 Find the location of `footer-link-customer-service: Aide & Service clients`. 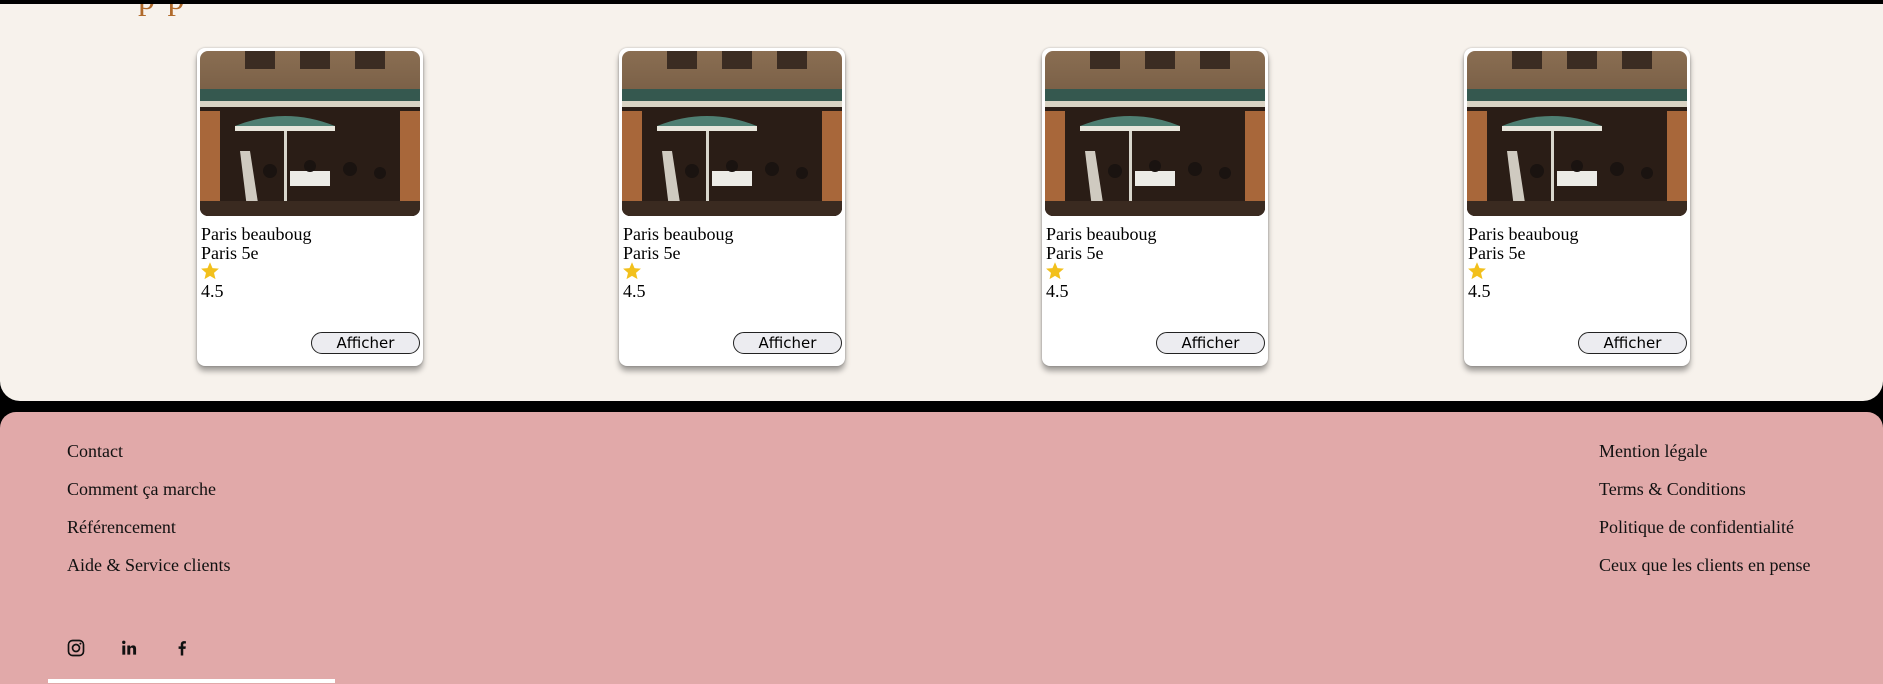

footer-link-customer-service: Aide & Service clients is located at coordinates (148, 572).